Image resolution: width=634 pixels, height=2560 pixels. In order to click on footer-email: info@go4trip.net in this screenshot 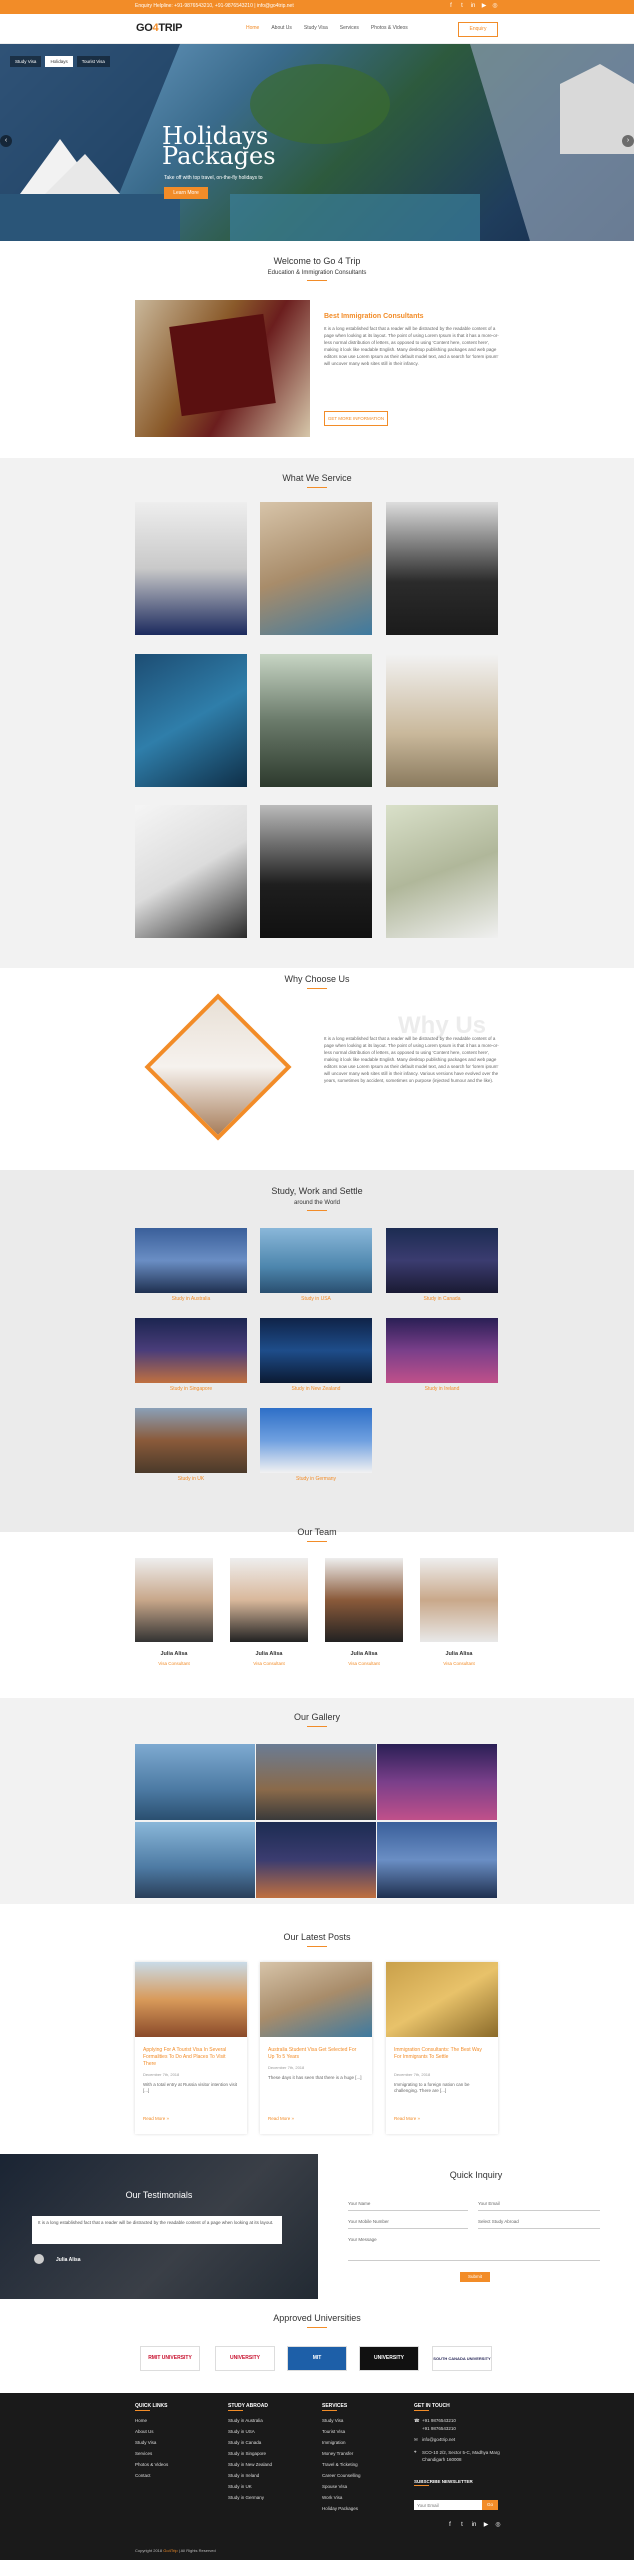, I will do `click(438, 2439)`.